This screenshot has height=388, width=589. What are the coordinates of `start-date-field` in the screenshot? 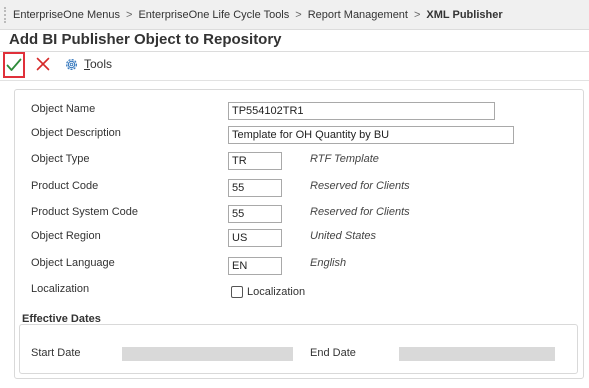 It's located at (207, 354).